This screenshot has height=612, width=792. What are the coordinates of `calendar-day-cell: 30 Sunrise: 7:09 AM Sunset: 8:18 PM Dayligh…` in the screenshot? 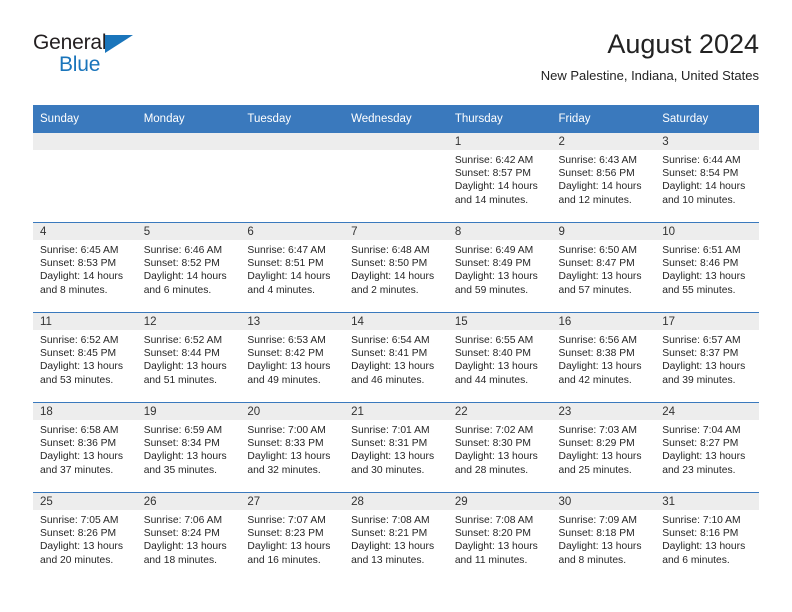 It's located at (603, 537).